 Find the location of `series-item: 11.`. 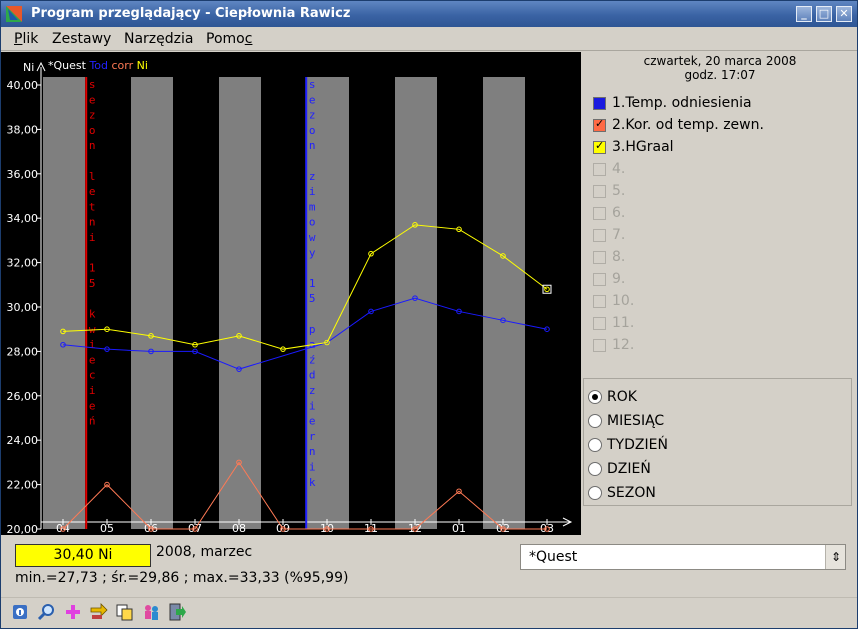

series-item: 11. is located at coordinates (613, 323).